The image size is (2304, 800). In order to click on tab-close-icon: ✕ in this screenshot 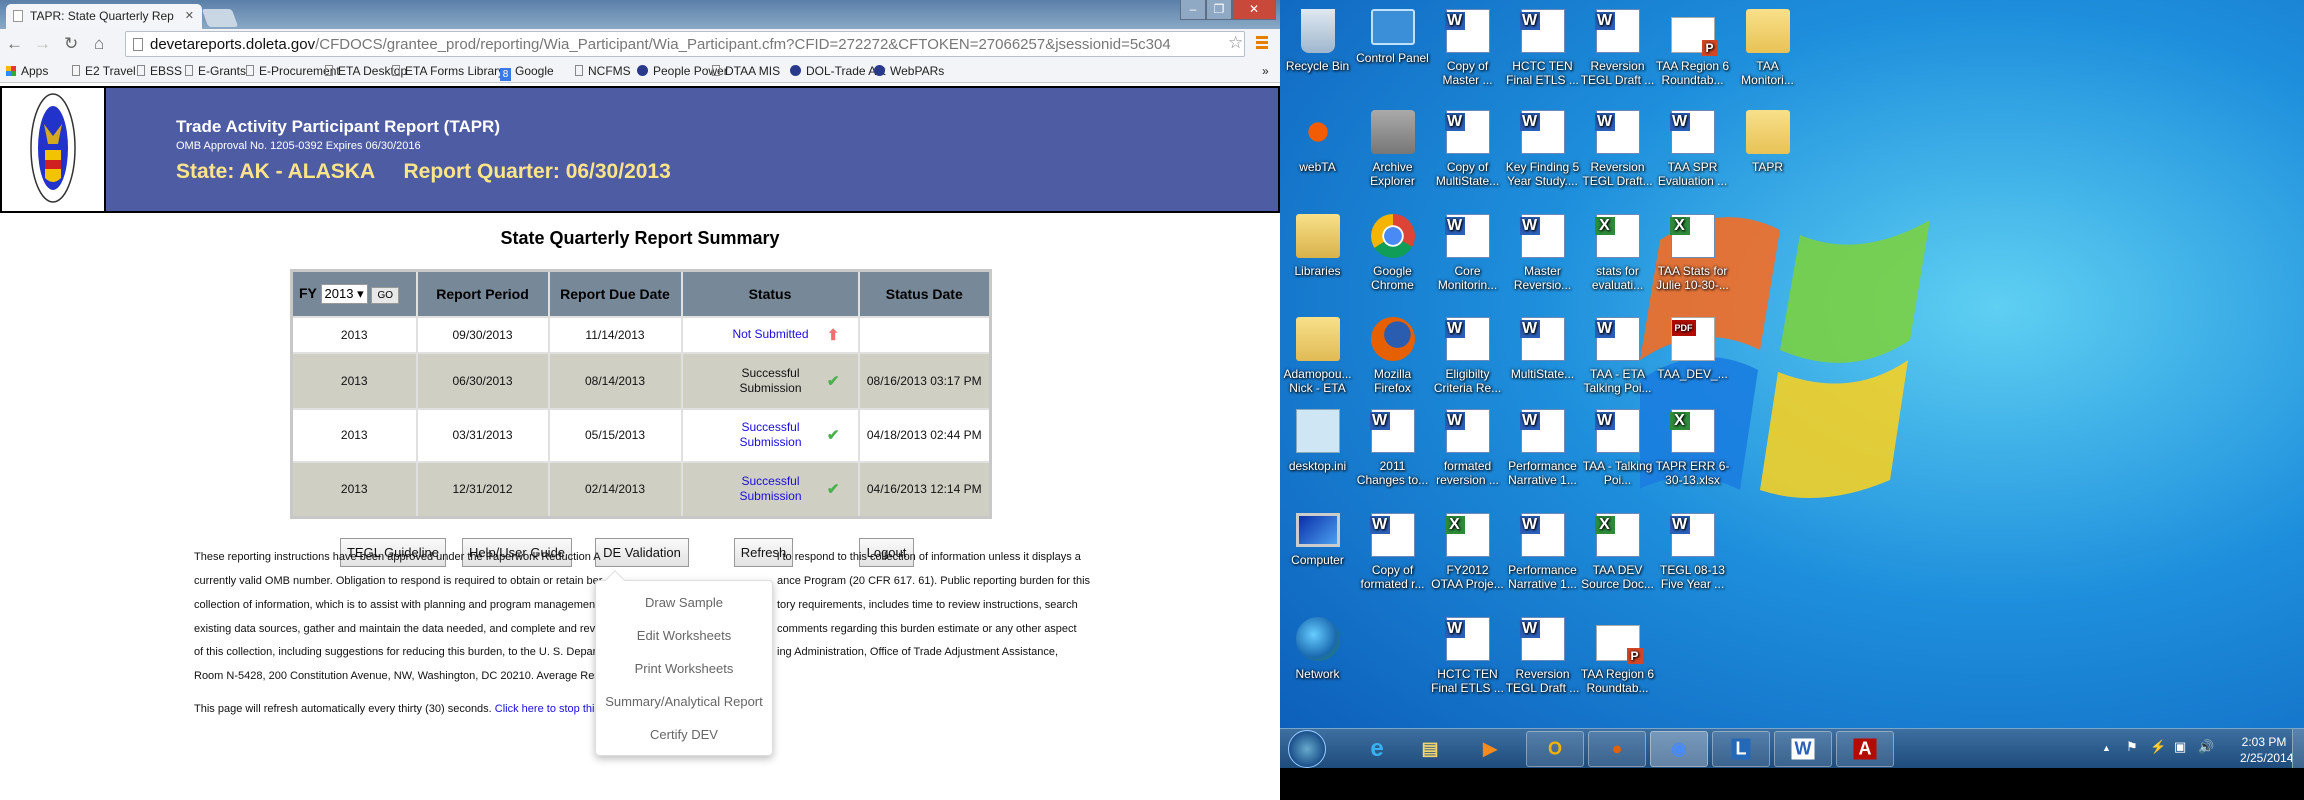, I will do `click(189, 15)`.